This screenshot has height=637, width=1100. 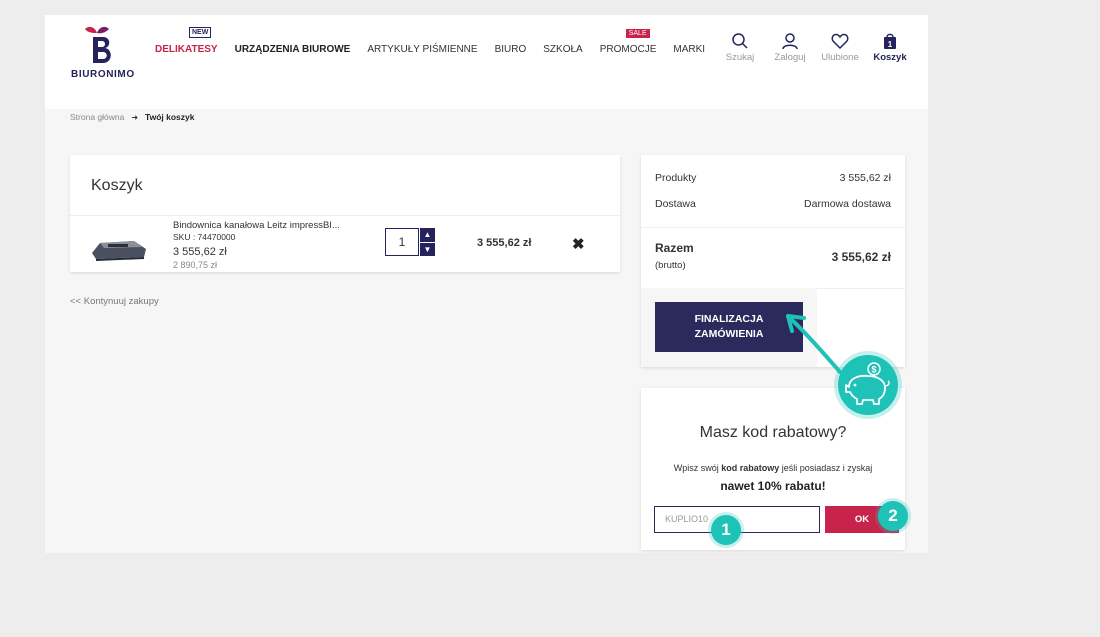 What do you see at coordinates (135, 117) in the screenshot?
I see `breadcrumb-arrow-icon: ➜` at bounding box center [135, 117].